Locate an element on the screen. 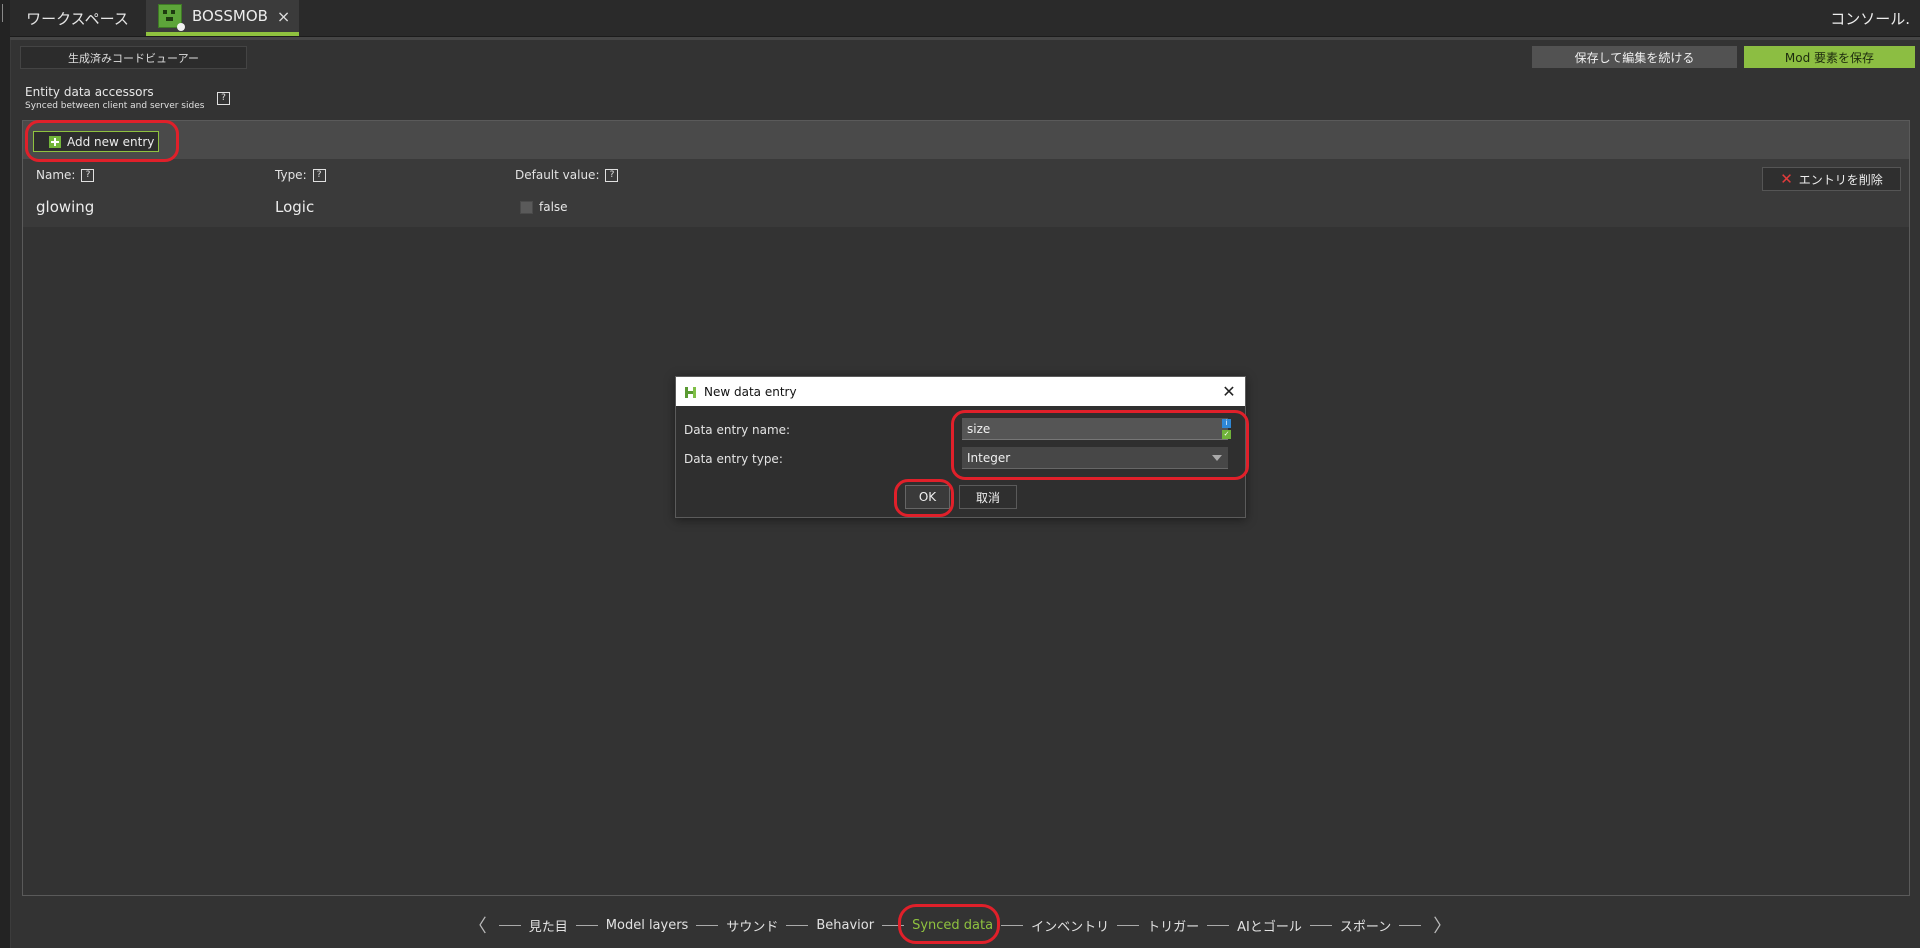 Image resolution: width=1920 pixels, height=948 pixels. entry-type-value: Logic is located at coordinates (294, 207).